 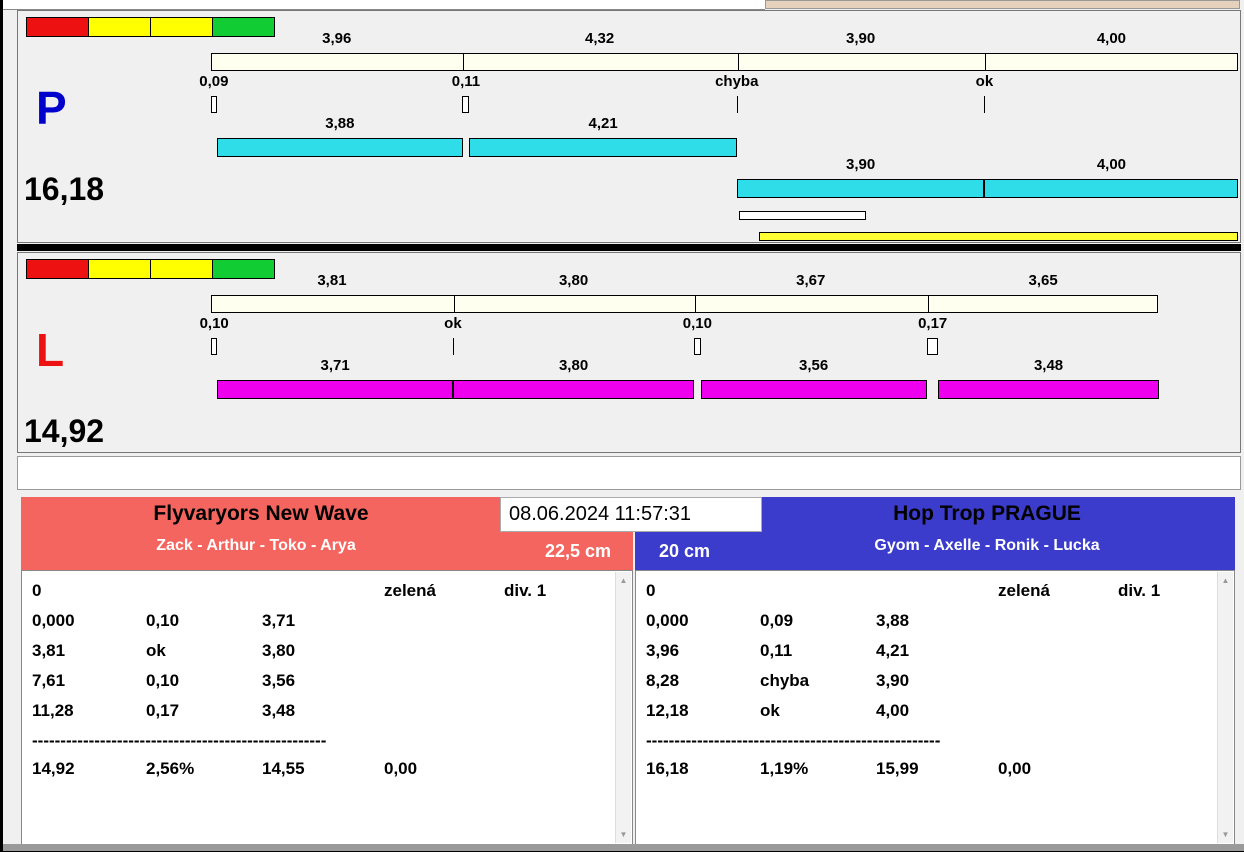 What do you see at coordinates (214, 81) in the screenshot?
I see `start-delta-label: 0,09` at bounding box center [214, 81].